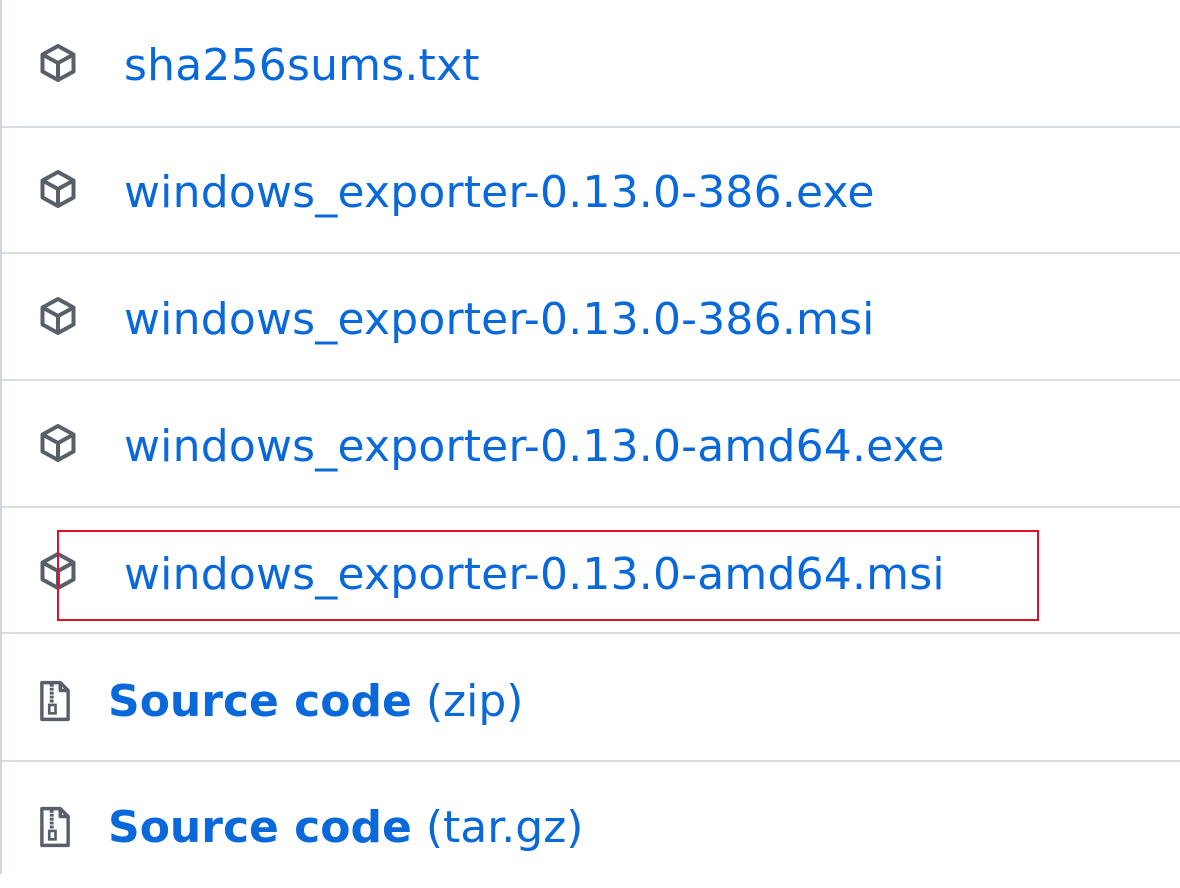  What do you see at coordinates (534, 575) in the screenshot?
I see `asset-link-amd64-msi: windows_exporter-0.13.0-amd64.msi` at bounding box center [534, 575].